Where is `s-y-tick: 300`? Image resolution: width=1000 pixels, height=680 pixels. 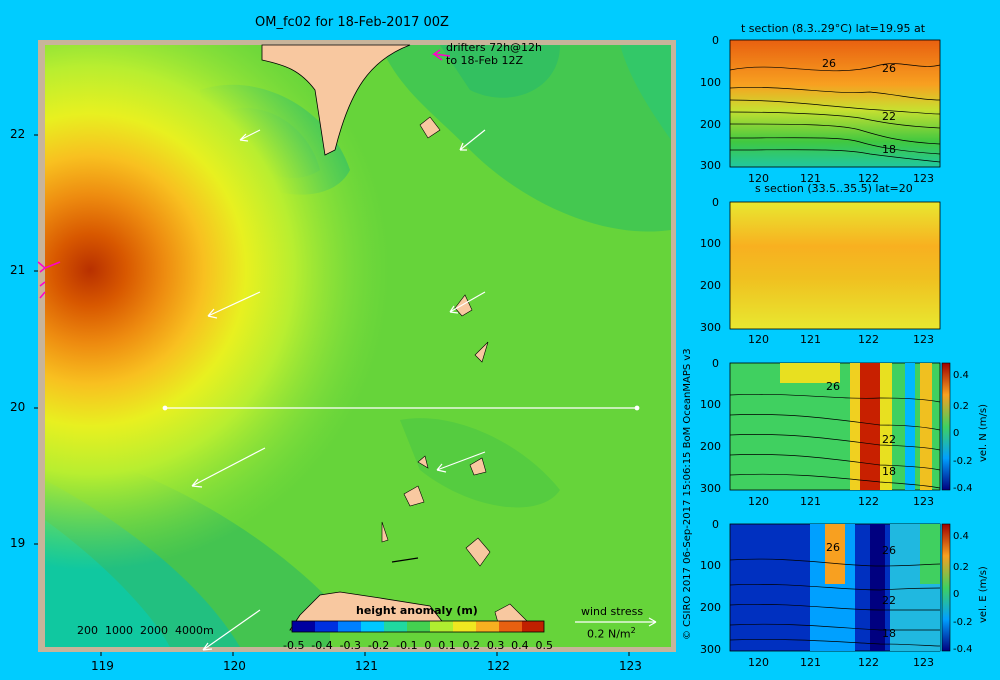
s-y-tick: 300 is located at coordinates (710, 327).